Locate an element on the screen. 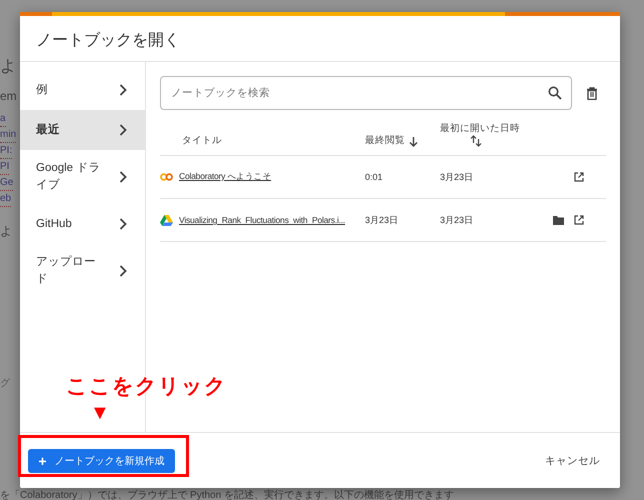  hint-text: グ is located at coordinates (5, 383).